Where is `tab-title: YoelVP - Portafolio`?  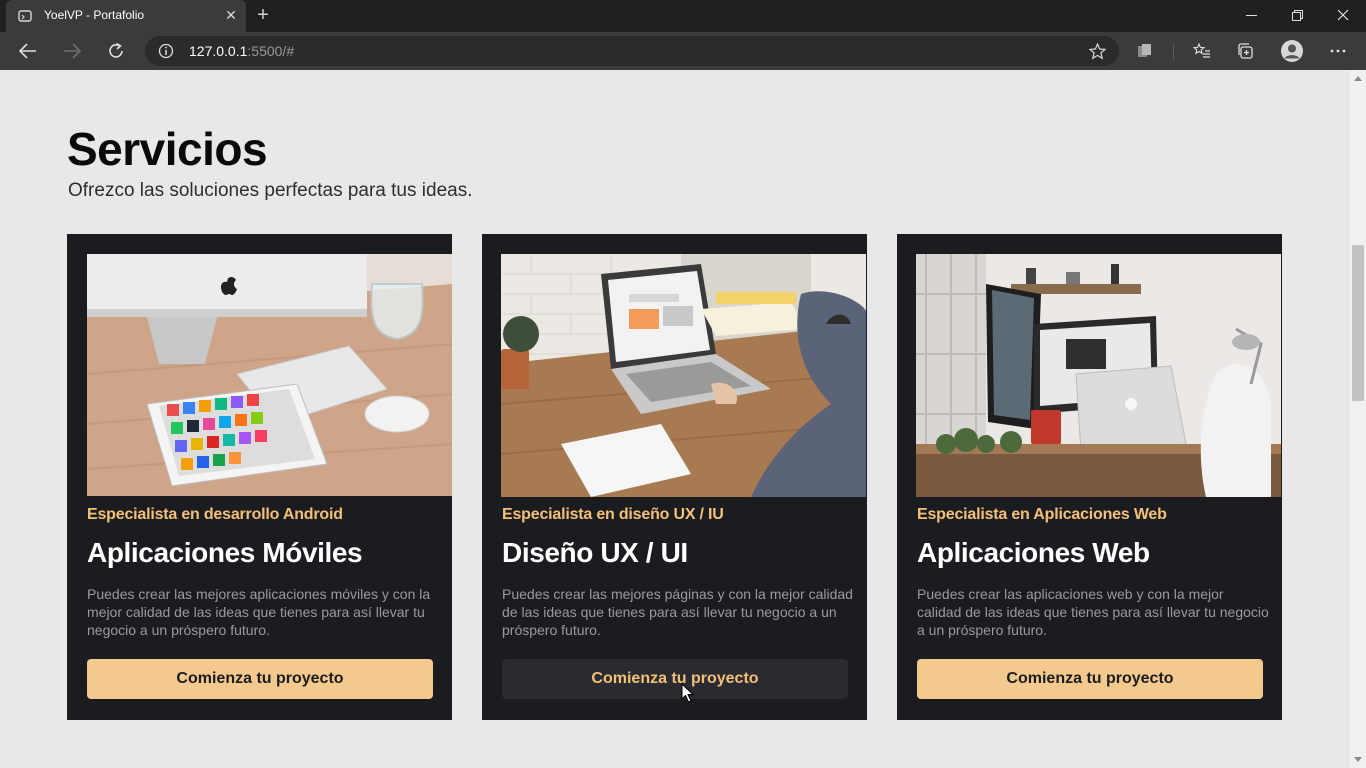
tab-title: YoelVP - Portafolio is located at coordinates (94, 15).